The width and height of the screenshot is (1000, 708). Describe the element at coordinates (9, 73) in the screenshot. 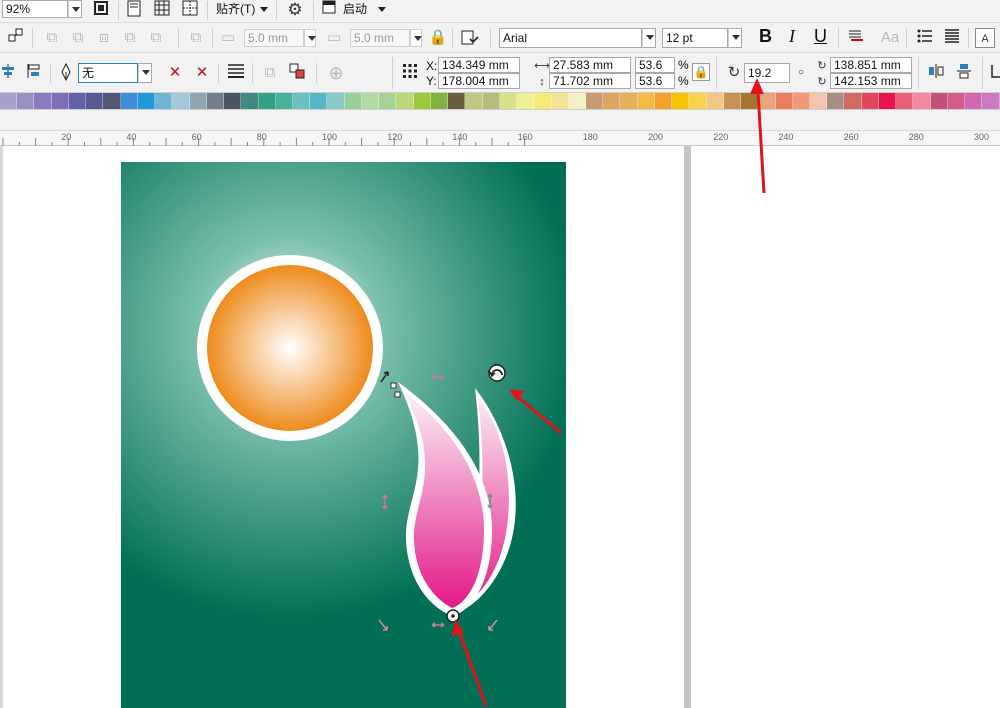

I see `align-icon` at that location.